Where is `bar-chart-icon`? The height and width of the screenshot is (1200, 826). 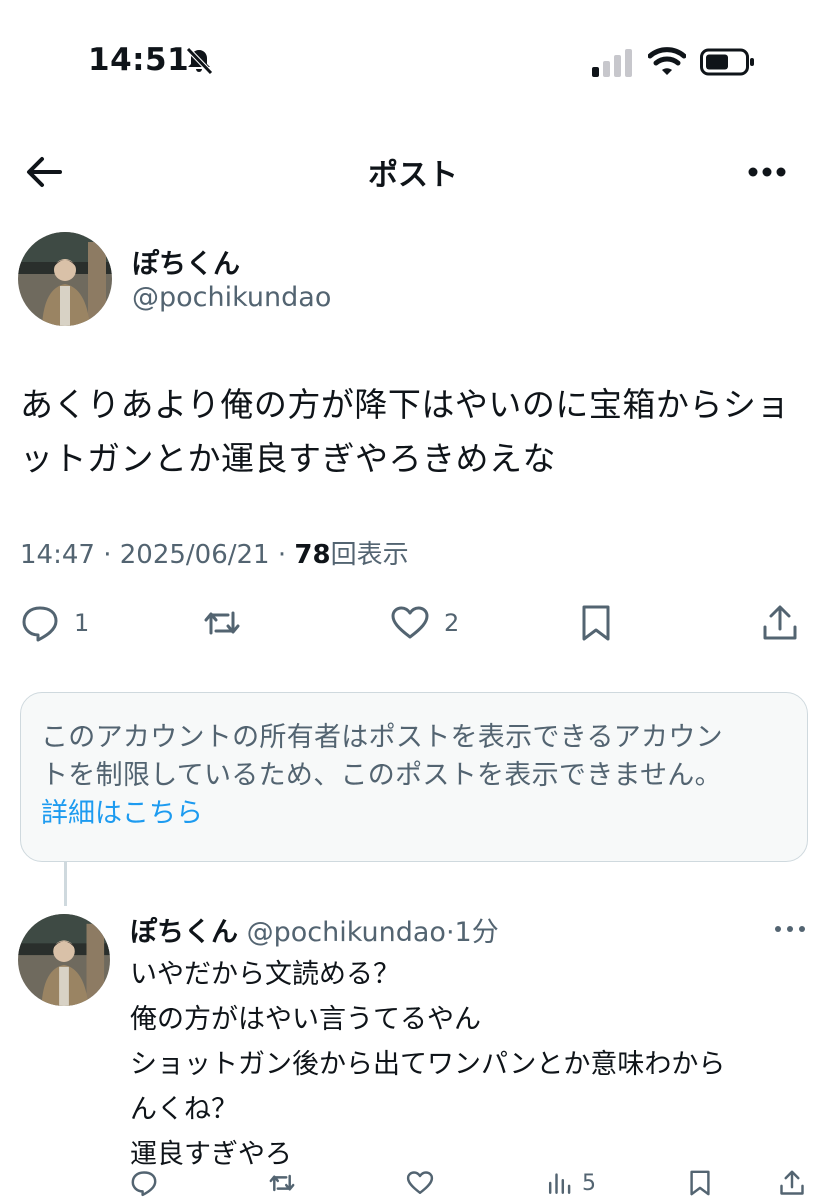 bar-chart-icon is located at coordinates (559, 1184).